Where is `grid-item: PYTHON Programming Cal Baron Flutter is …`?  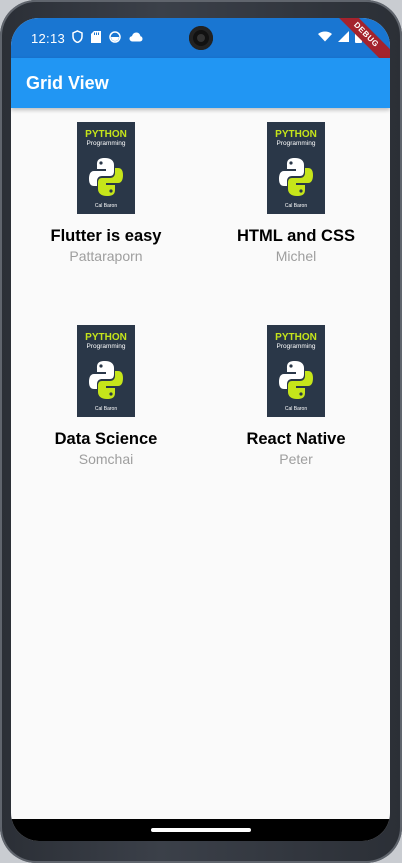
grid-item: PYTHON Programming Cal Baron Flutter is … is located at coordinates (106, 193).